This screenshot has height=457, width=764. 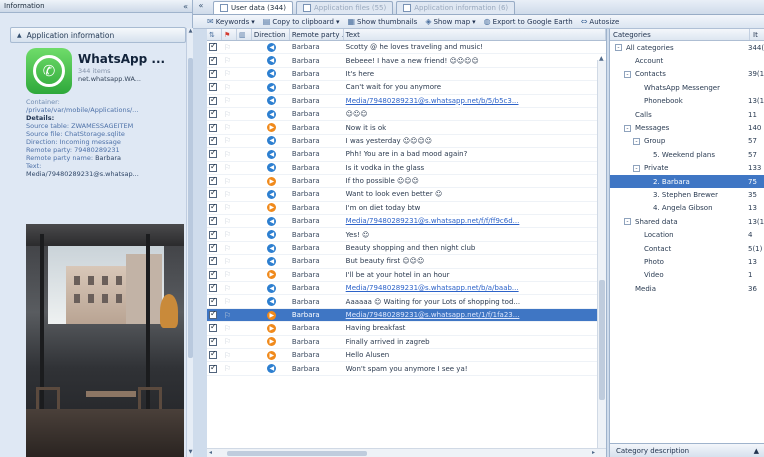 I want to click on tab-application-files: Application files (55), so click(x=345, y=7).